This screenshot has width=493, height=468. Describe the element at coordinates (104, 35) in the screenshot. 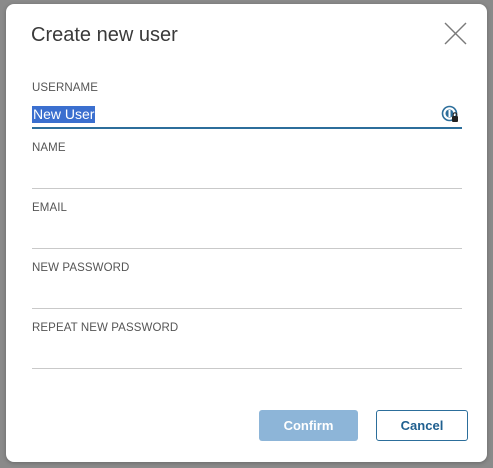

I see `dialog-title: Create new user` at that location.